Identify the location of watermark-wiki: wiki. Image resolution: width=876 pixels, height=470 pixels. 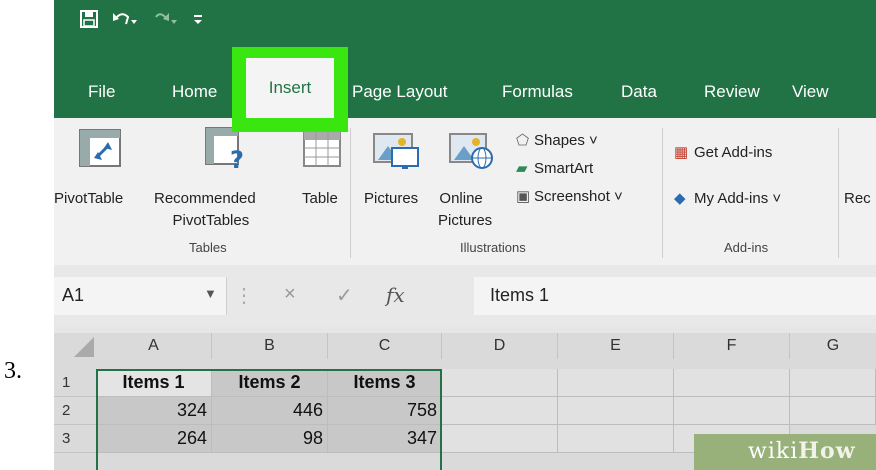
(773, 451).